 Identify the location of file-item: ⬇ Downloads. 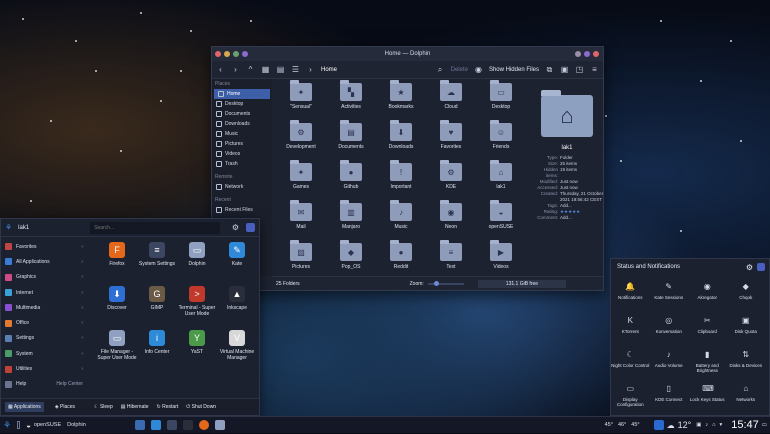
(401, 140).